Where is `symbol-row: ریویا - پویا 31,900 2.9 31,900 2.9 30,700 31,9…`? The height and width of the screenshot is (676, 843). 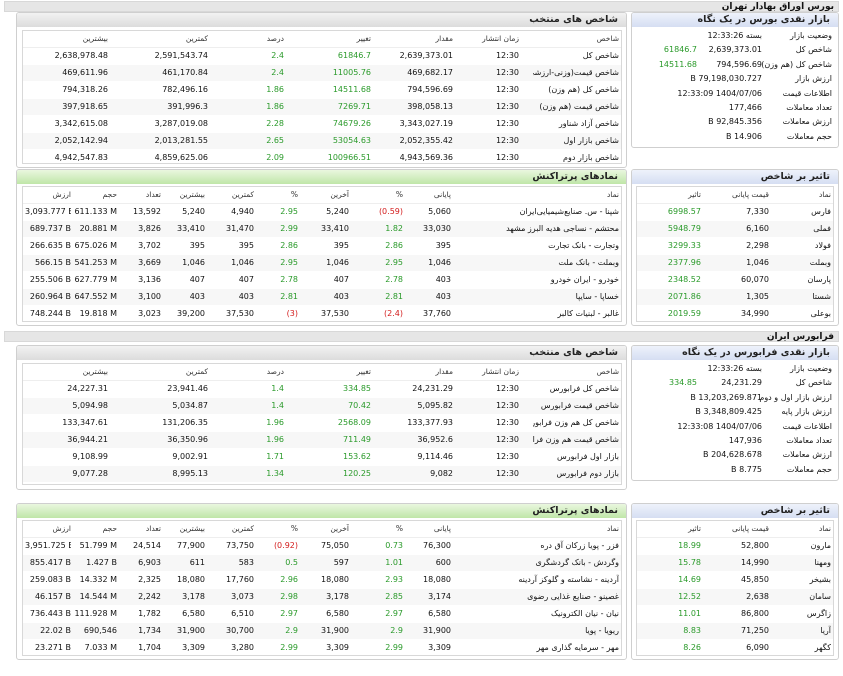
symbol-row: ریویا - پویا 31,900 2.9 31,900 2.9 30,700 31,9… is located at coordinates (322, 631).